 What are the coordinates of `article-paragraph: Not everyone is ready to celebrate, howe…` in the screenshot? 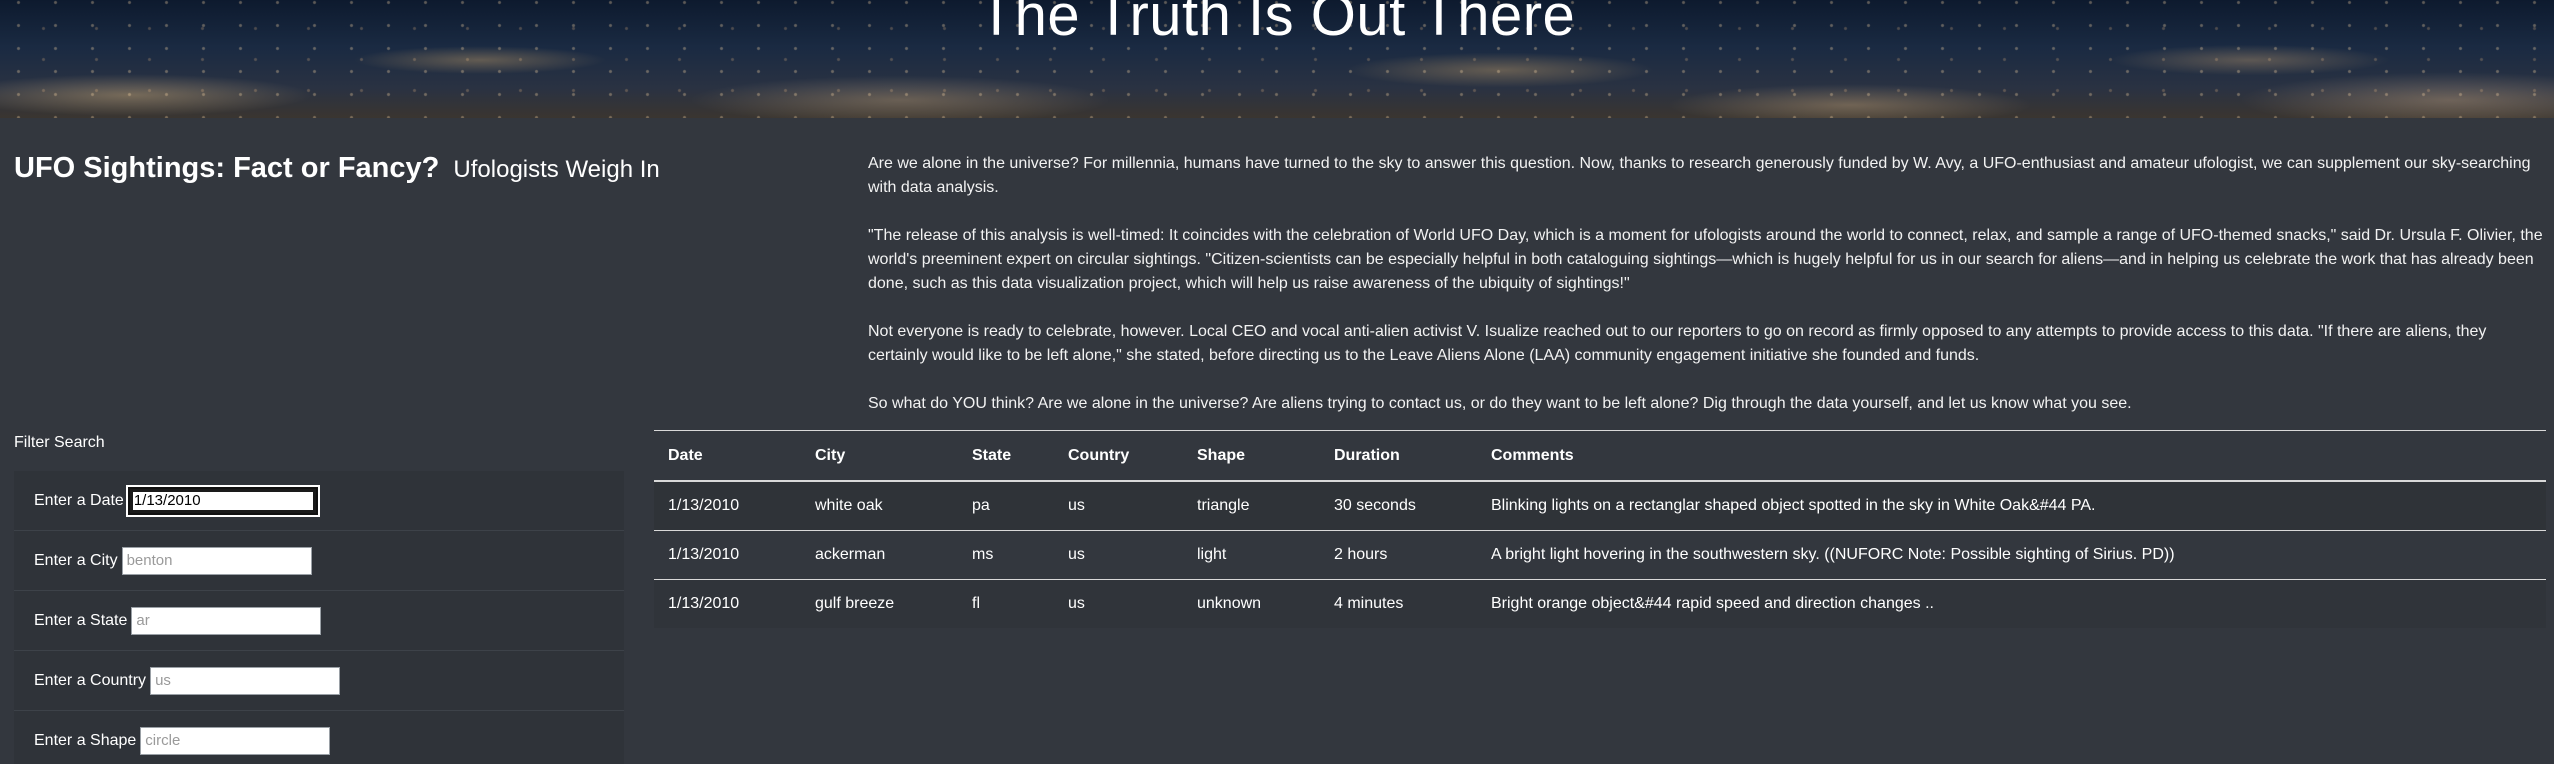 It's located at (1677, 343).